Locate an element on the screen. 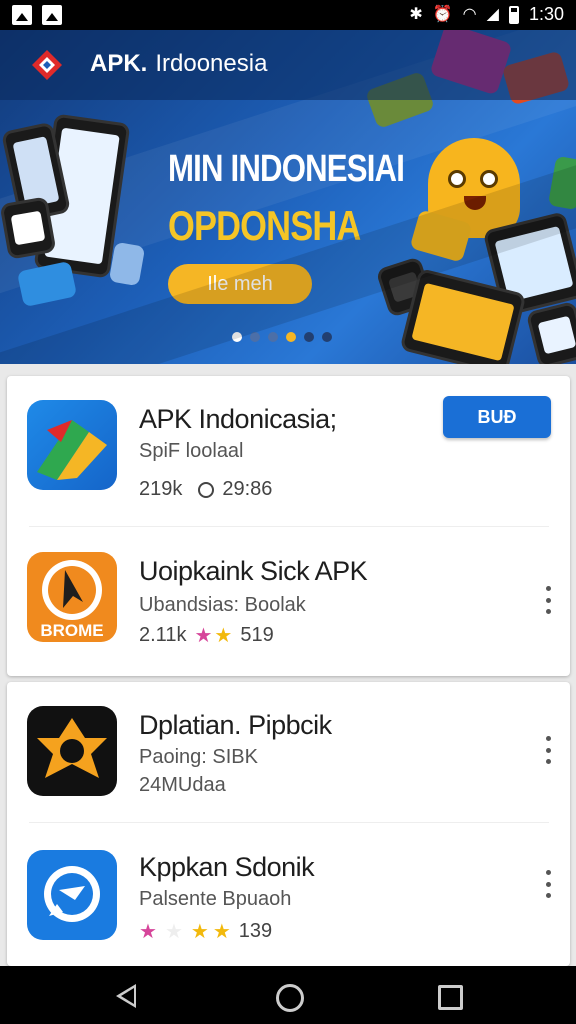 This screenshot has width=576, height=1024. app-name: APK Indonicasia; is located at coordinates (238, 419).